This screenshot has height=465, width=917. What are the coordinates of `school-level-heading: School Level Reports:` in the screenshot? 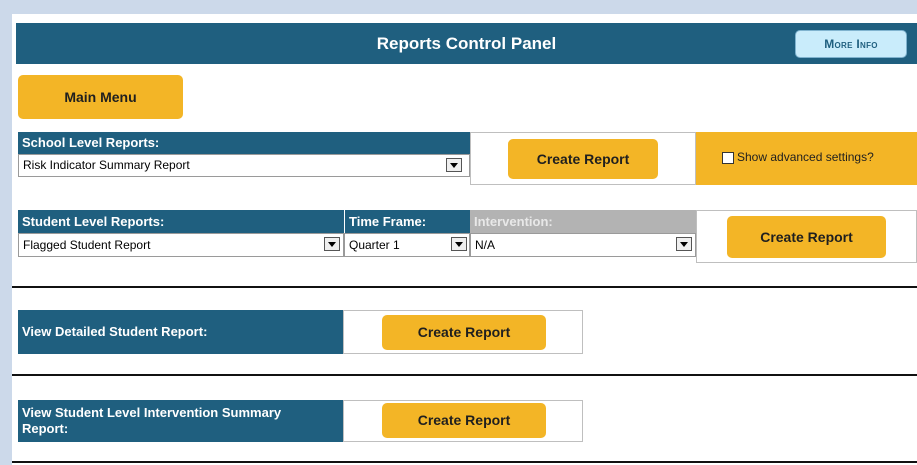 It's located at (244, 143).